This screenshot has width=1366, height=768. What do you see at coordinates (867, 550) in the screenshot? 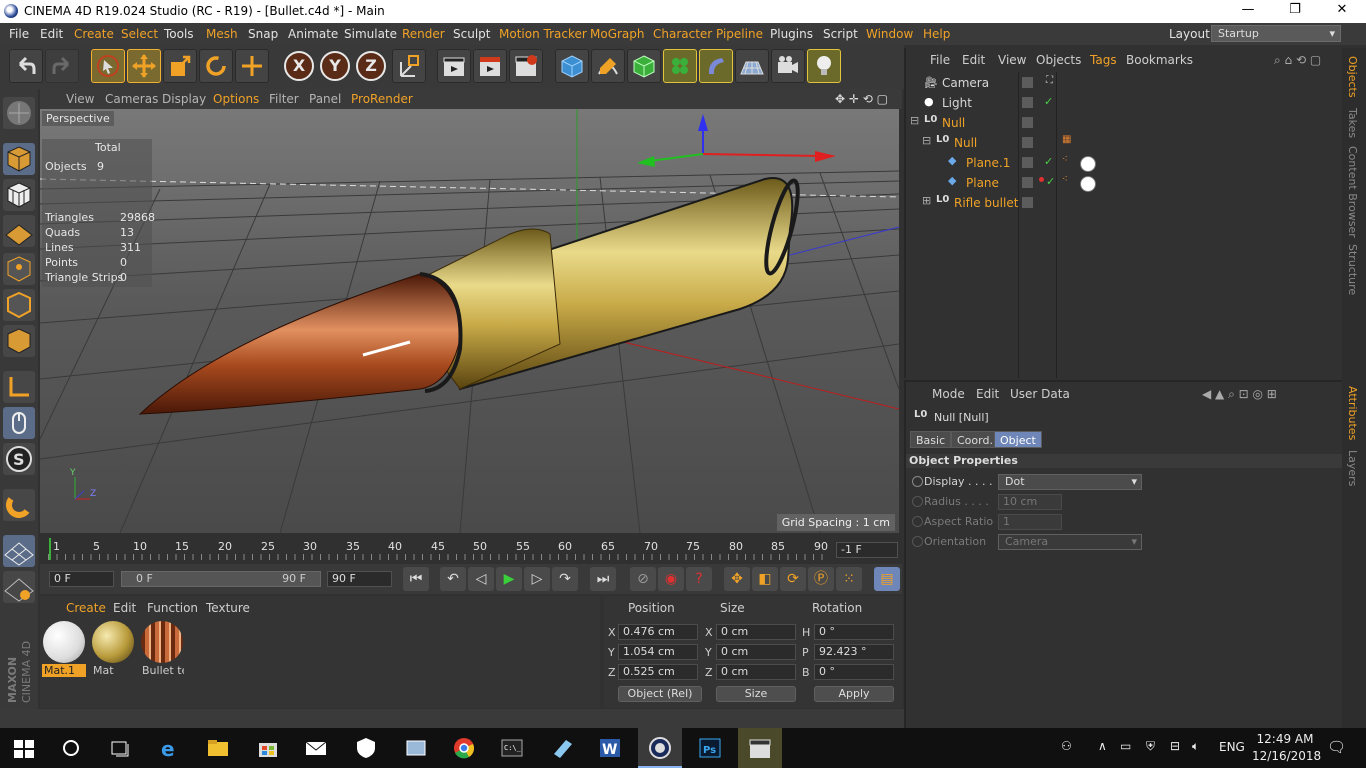
I see `current-frame-field: -1 F` at bounding box center [867, 550].